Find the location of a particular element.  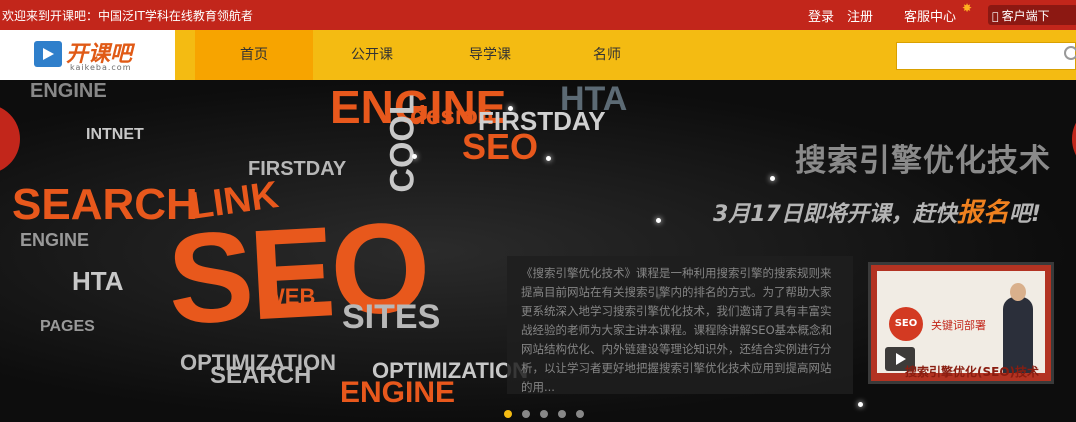

video-frame: SEO 关键词部署 is located at coordinates (961, 322).